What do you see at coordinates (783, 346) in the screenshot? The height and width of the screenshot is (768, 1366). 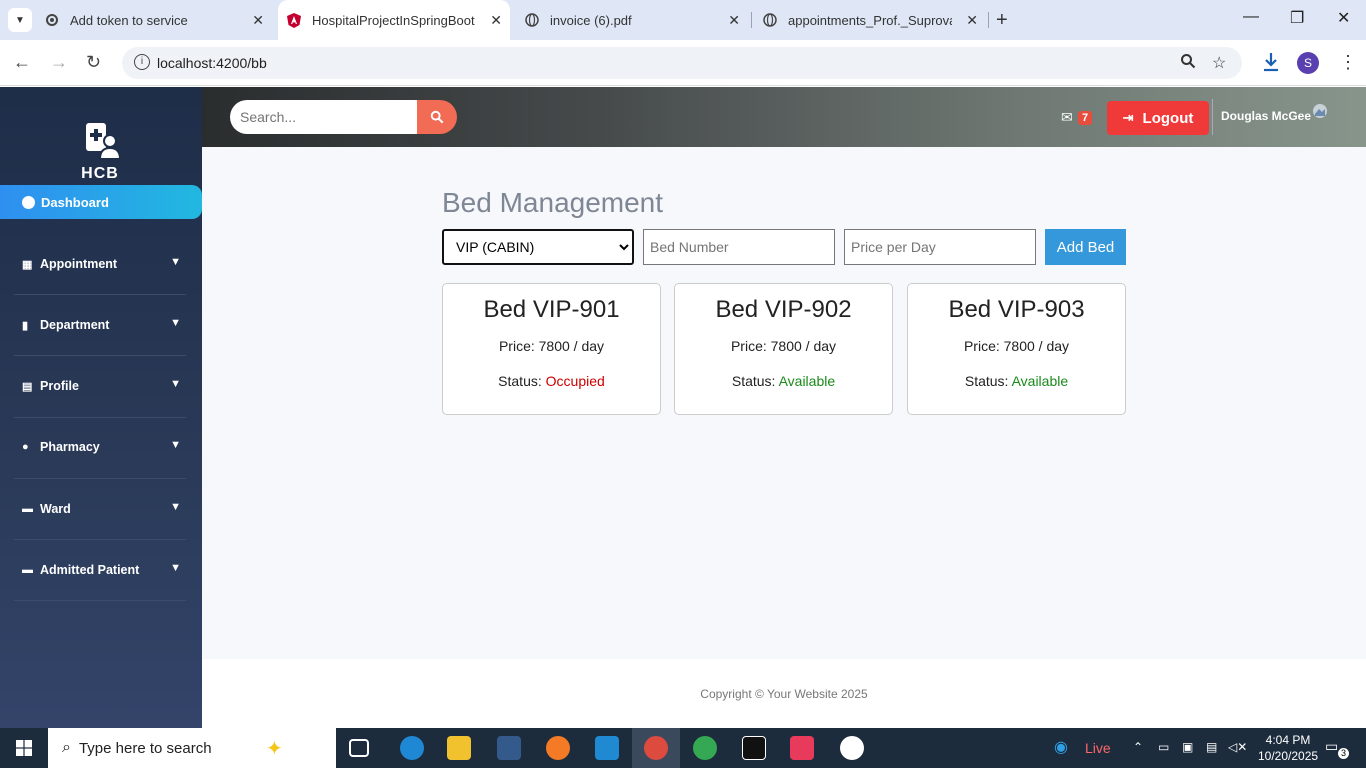 I see `bed-price: Price: 7800 / day` at bounding box center [783, 346].